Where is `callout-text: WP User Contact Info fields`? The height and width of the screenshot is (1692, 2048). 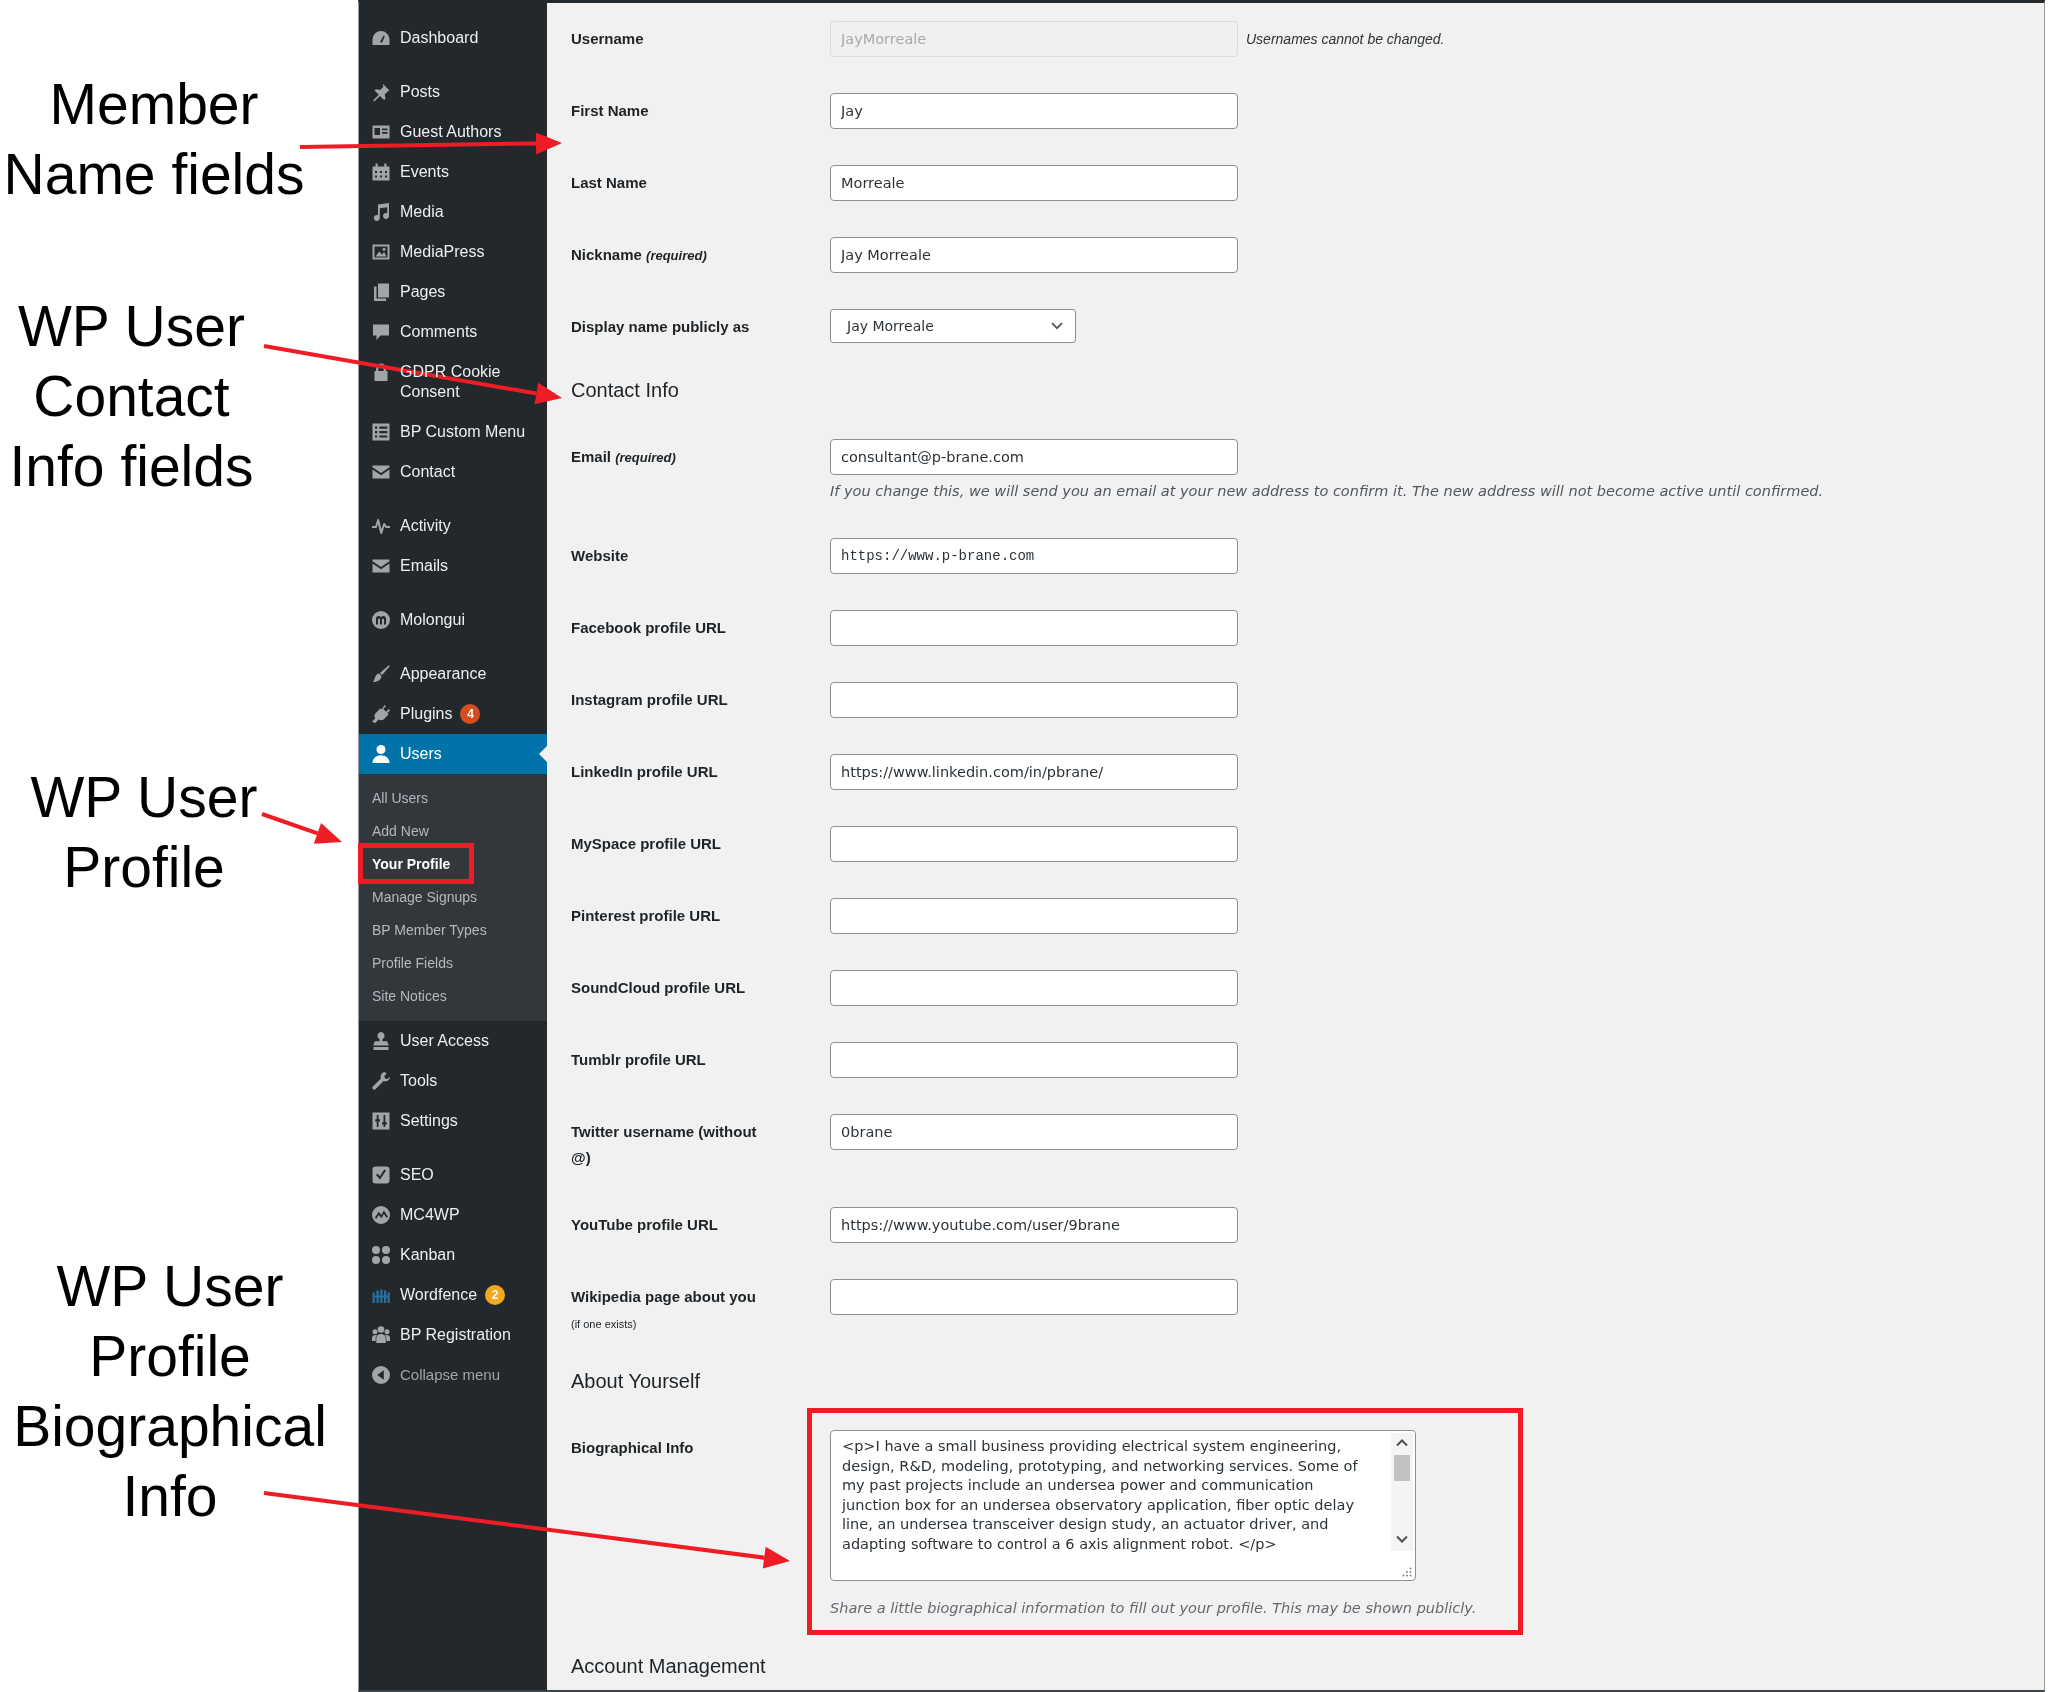
callout-text: WP User Contact Info fields is located at coordinates (131, 396).